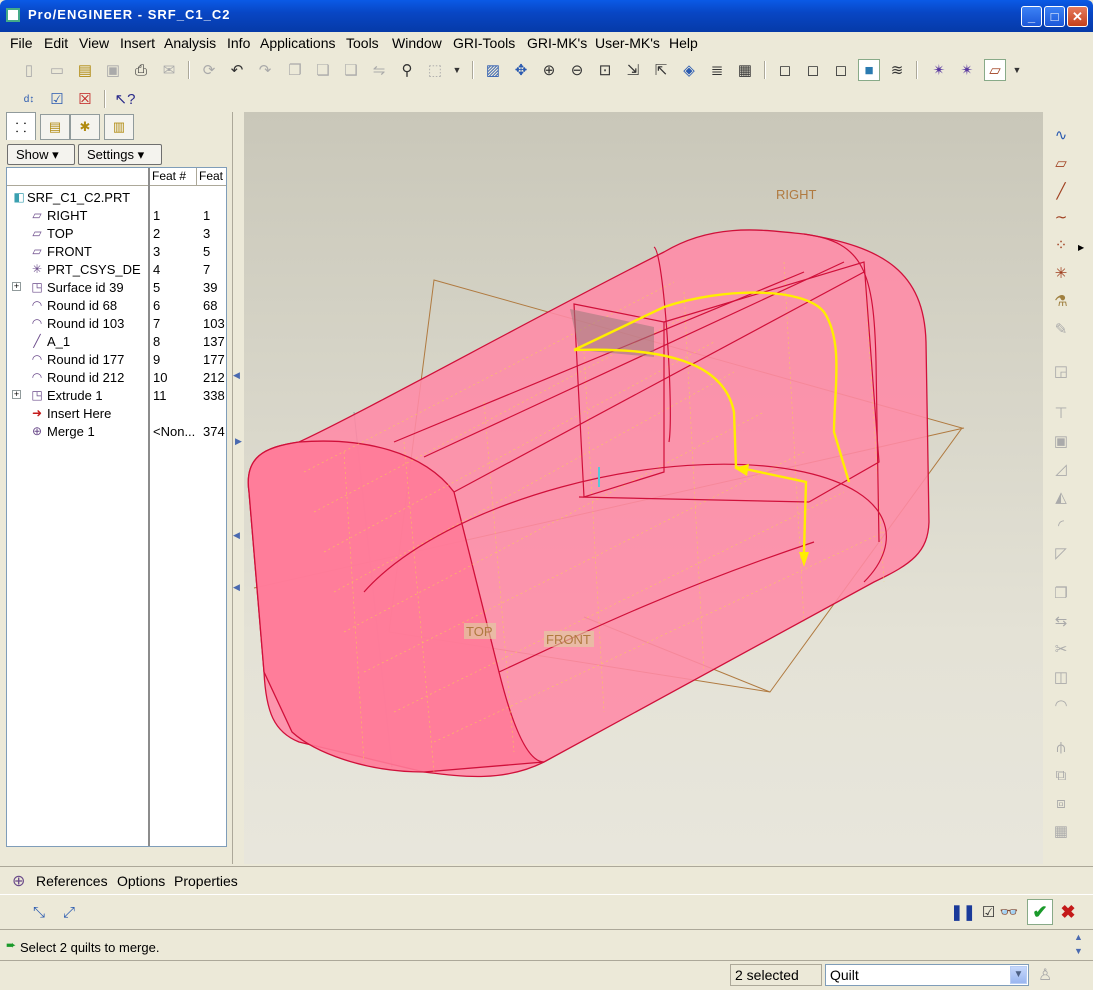  I want to click on chamfer-tool-icon: ◸, so click(1061, 554).